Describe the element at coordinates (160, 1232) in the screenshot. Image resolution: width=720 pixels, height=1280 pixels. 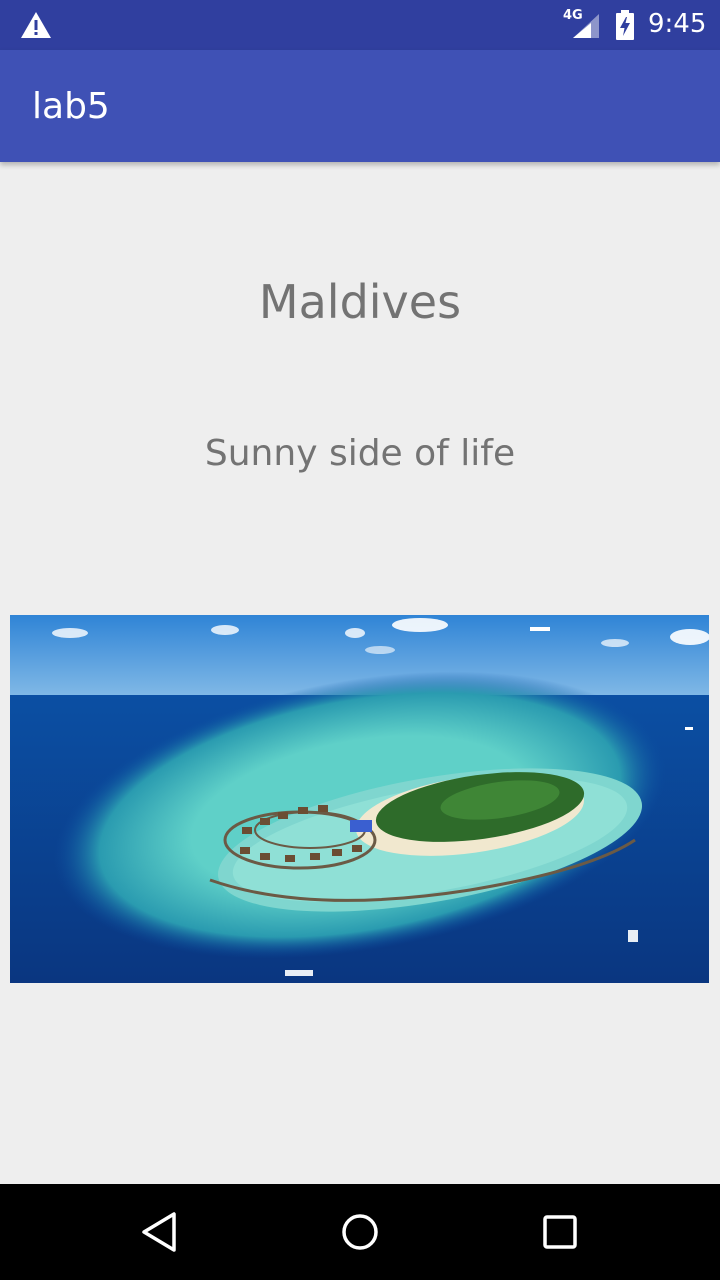
I see `back-icon` at that location.